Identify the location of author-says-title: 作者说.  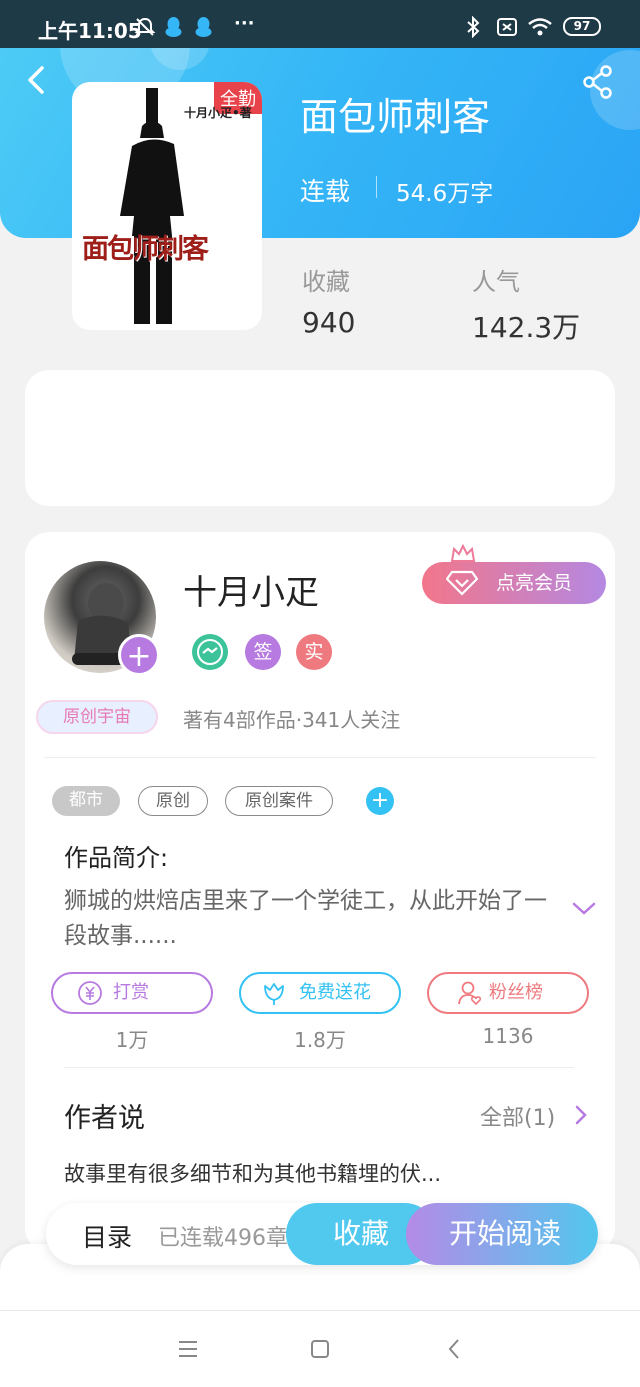
(104, 1118).